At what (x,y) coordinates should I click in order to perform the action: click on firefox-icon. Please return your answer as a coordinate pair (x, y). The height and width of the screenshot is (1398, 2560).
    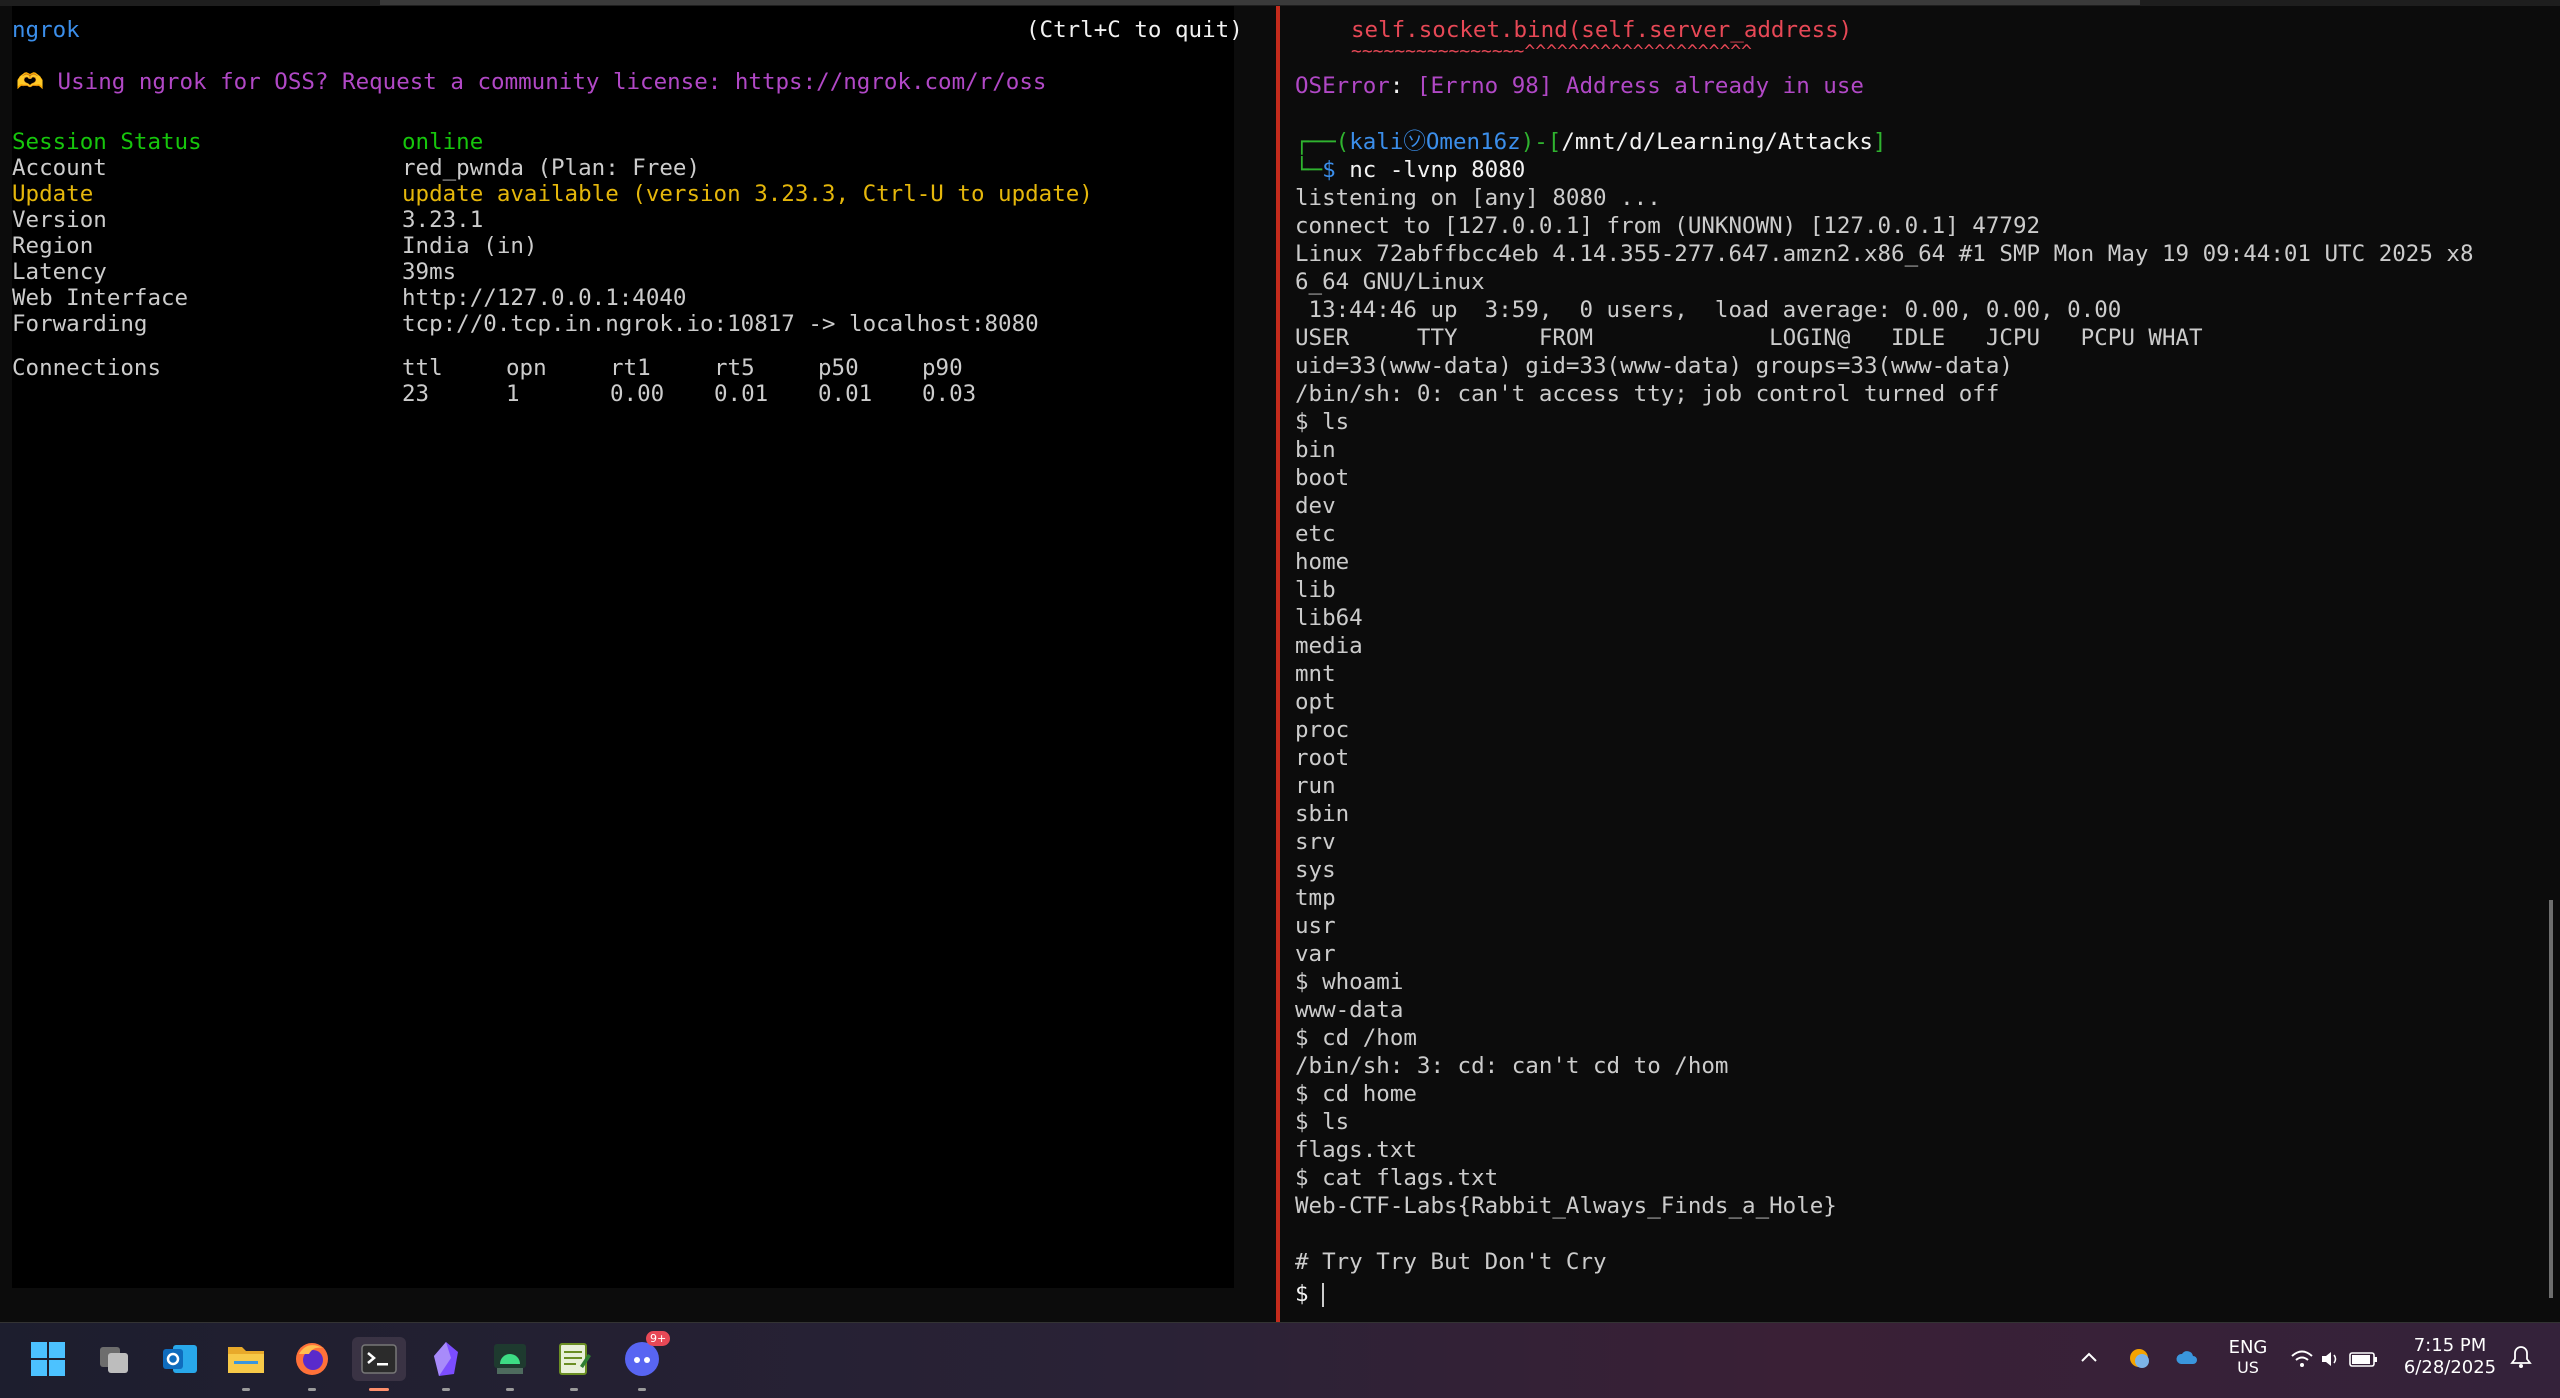
    Looking at the image, I should click on (312, 1359).